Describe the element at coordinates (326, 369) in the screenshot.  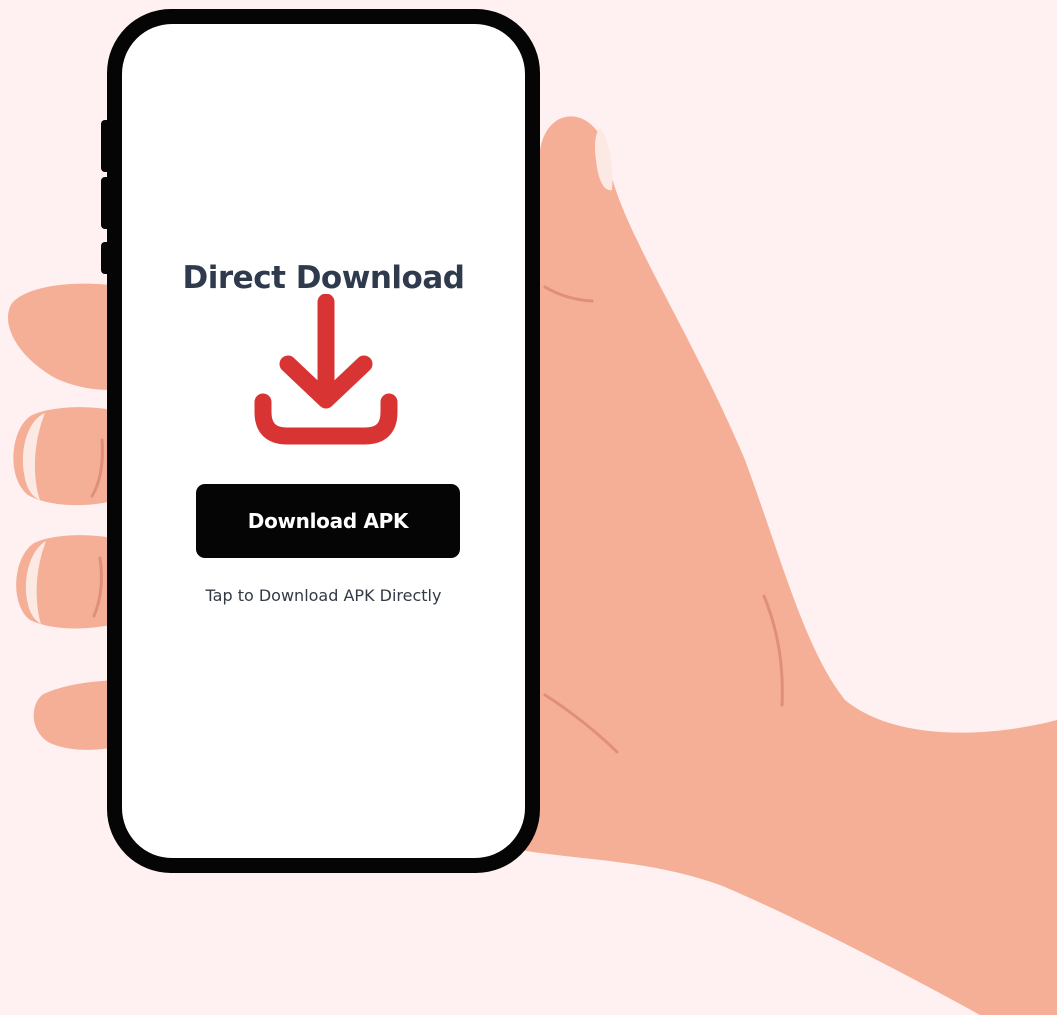
I see `download-arrow-icon` at that location.